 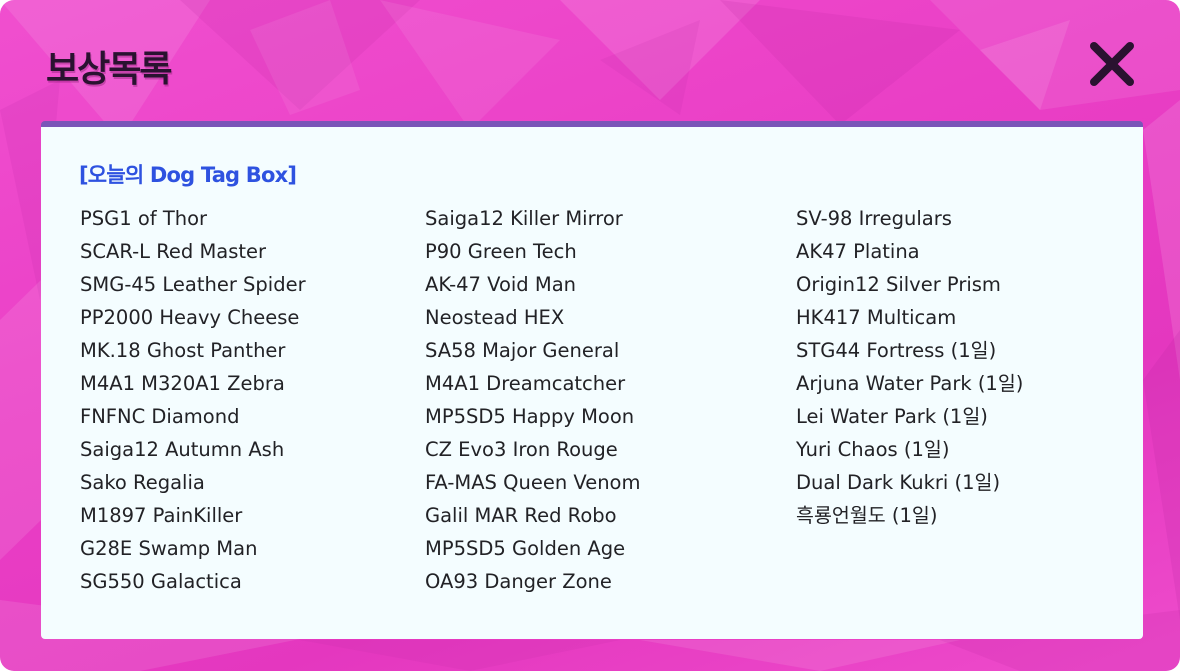 I want to click on reward-item: M4A1 M320A1 Zebra, so click(x=182, y=383).